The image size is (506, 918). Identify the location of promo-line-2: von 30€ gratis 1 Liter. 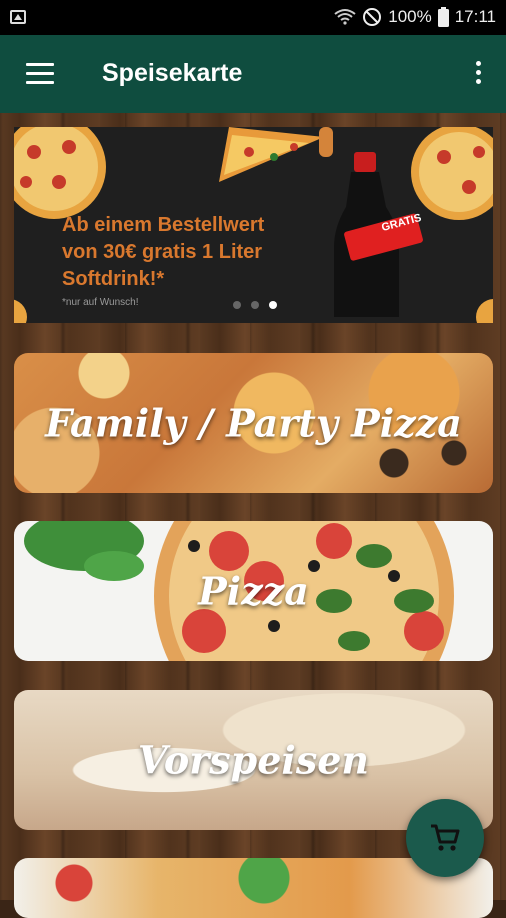
(162, 252).